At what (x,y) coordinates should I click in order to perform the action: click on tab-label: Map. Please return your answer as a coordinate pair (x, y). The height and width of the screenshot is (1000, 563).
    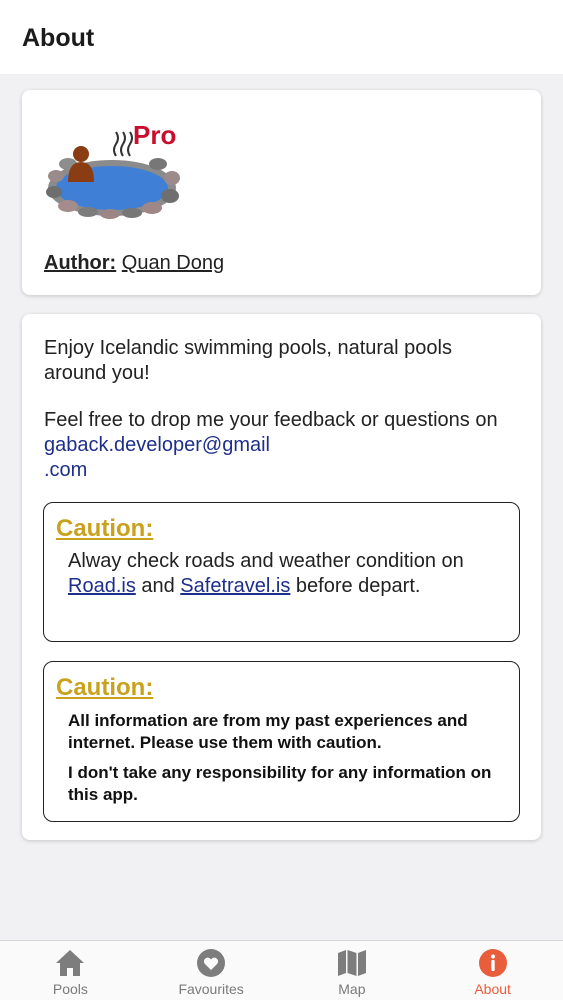
    Looking at the image, I should click on (352, 989).